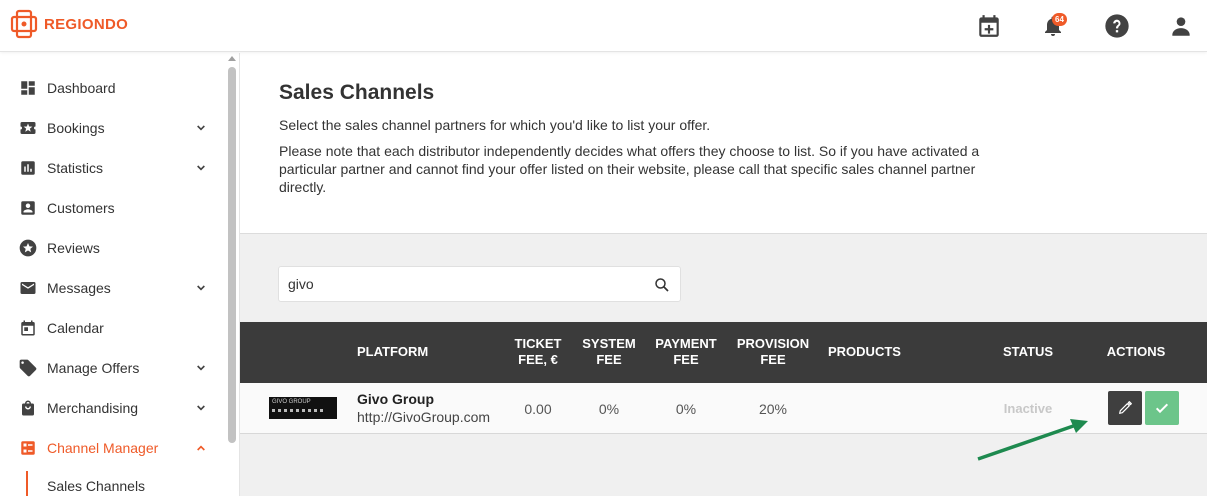  What do you see at coordinates (28, 368) in the screenshot?
I see `tag-icon` at bounding box center [28, 368].